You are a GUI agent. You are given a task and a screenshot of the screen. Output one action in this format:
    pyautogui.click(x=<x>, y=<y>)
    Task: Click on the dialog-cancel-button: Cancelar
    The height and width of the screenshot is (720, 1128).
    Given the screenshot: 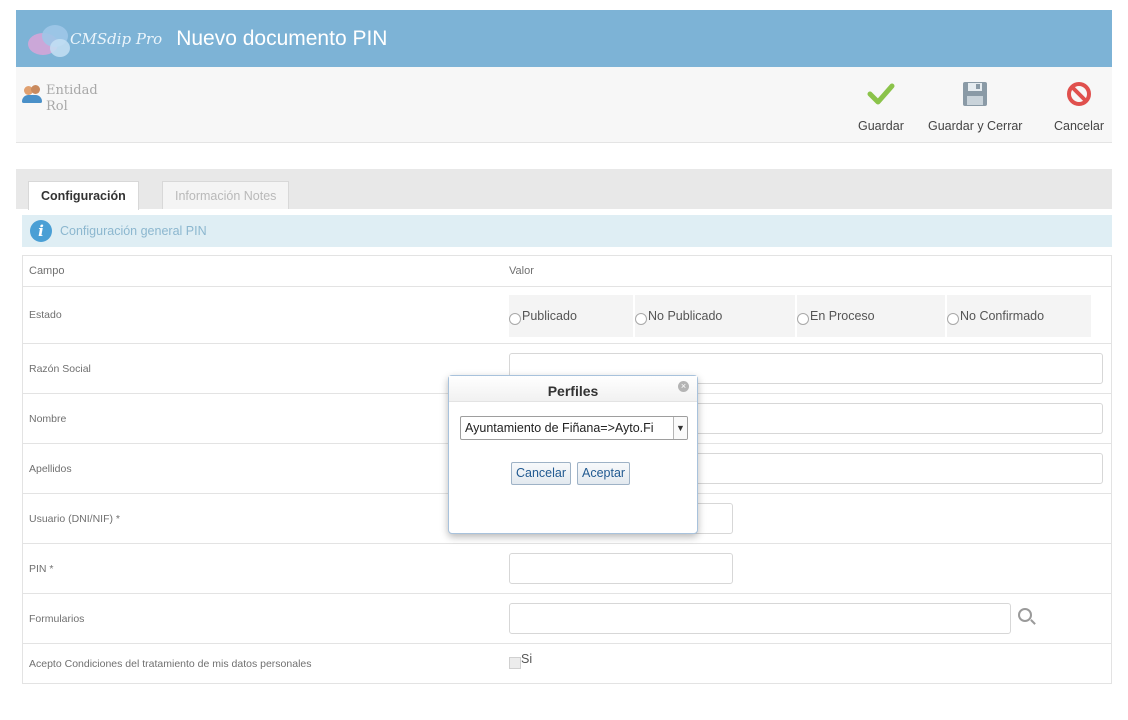 What is the action you would take?
    pyautogui.click(x=541, y=473)
    